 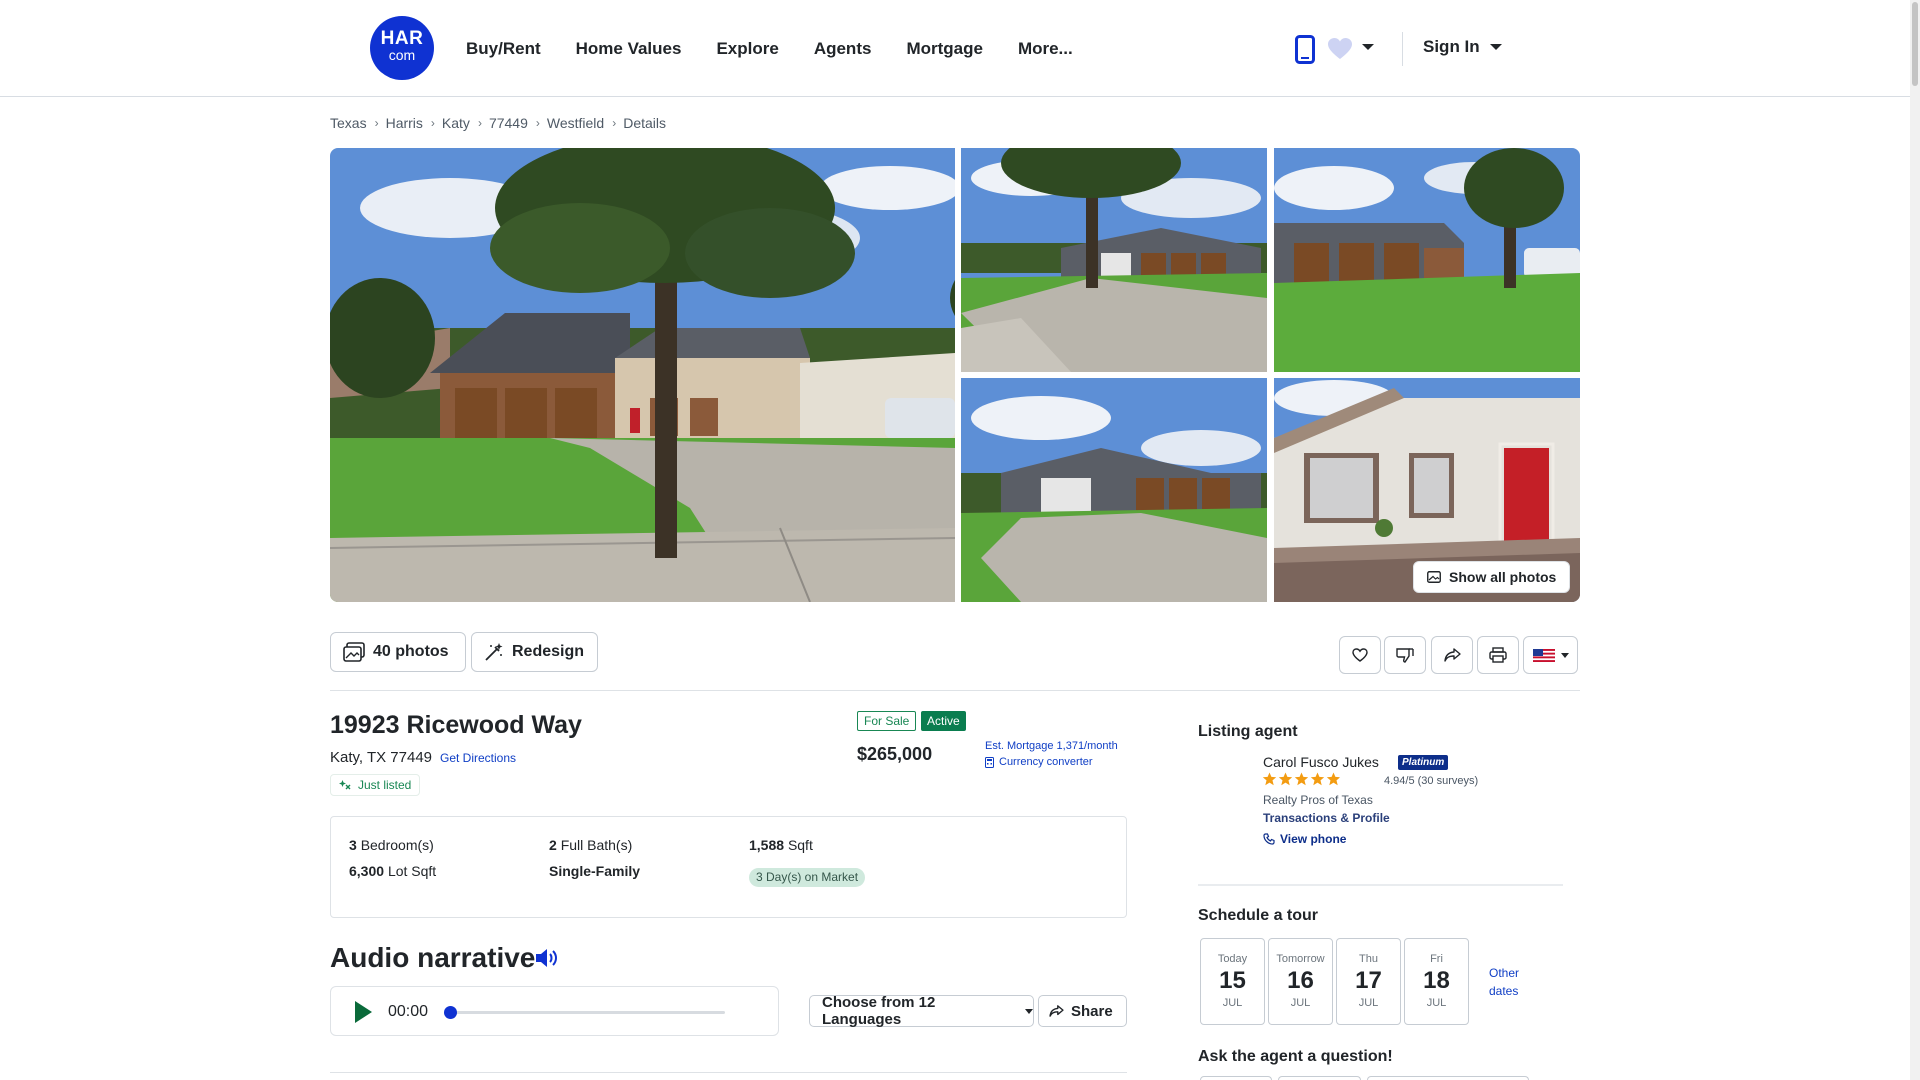 What do you see at coordinates (1915, 540) in the screenshot?
I see `page-scrollbar` at bounding box center [1915, 540].